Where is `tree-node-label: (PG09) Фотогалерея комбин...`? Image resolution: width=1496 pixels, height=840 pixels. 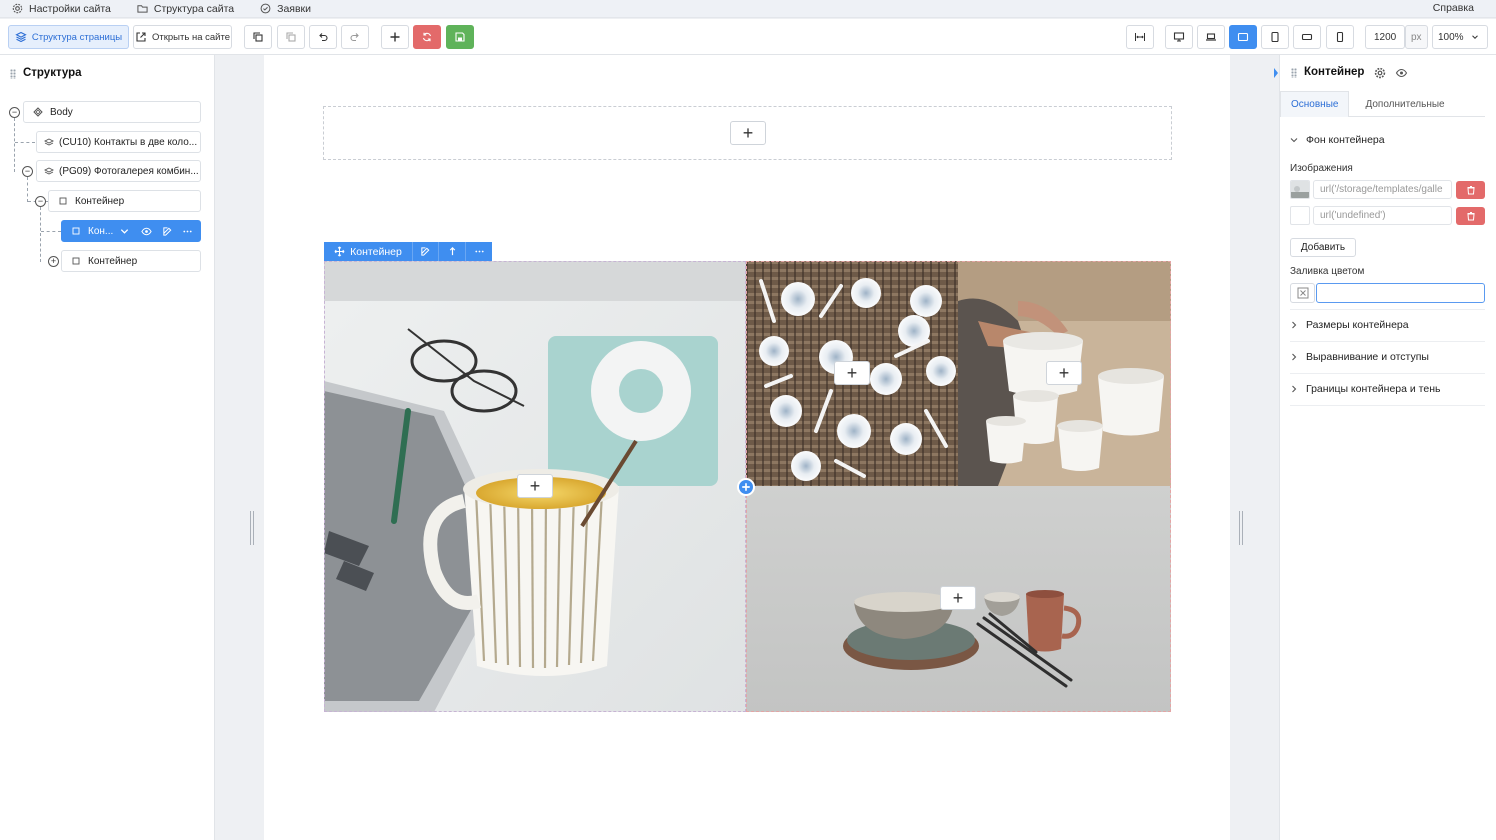
tree-node-label: (PG09) Фотогалерея комбин... is located at coordinates (129, 171).